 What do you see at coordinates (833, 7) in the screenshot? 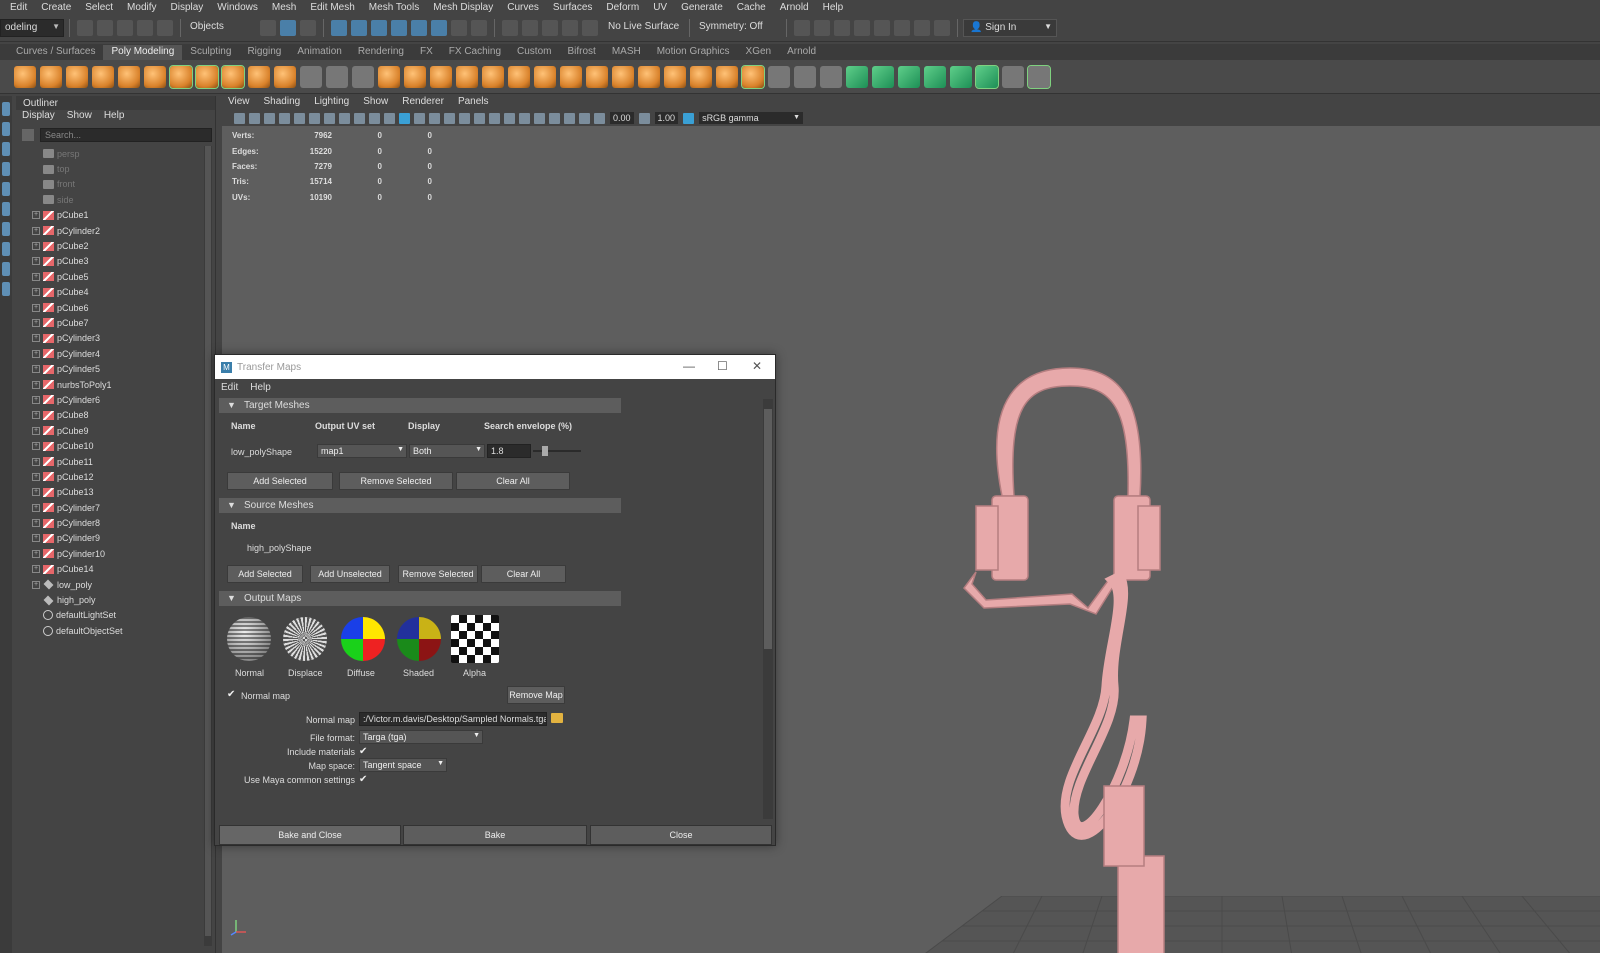
I see `menu-help: Help` at bounding box center [833, 7].